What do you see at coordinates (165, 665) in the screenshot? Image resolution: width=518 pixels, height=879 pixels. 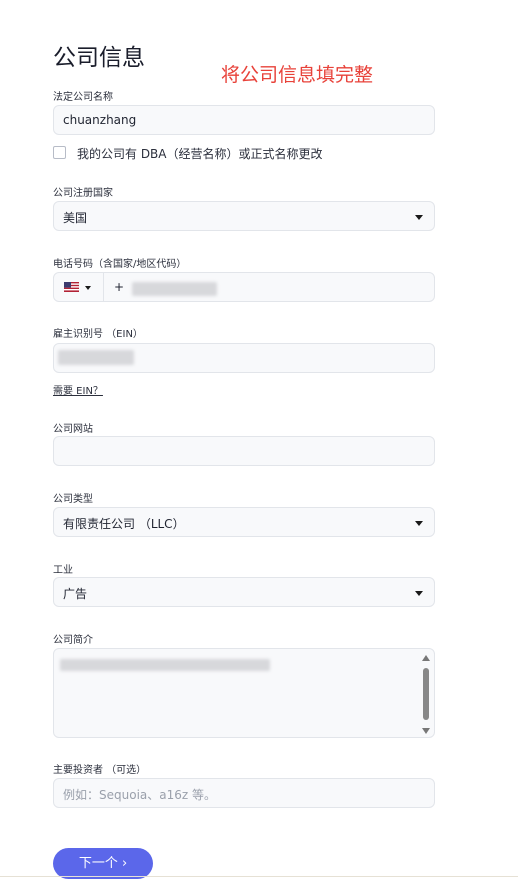 I see `redacted-description-text` at bounding box center [165, 665].